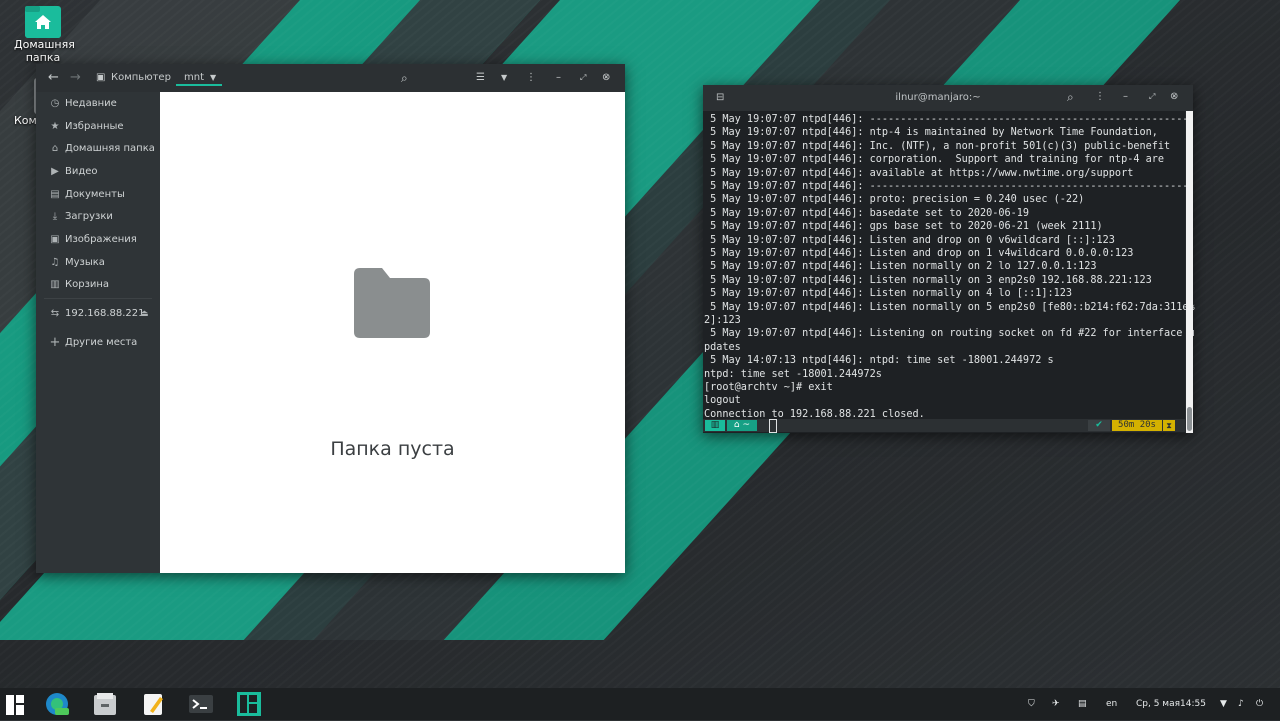  Describe the element at coordinates (55, 171) in the screenshot. I see `video-icon: ▶` at that location.